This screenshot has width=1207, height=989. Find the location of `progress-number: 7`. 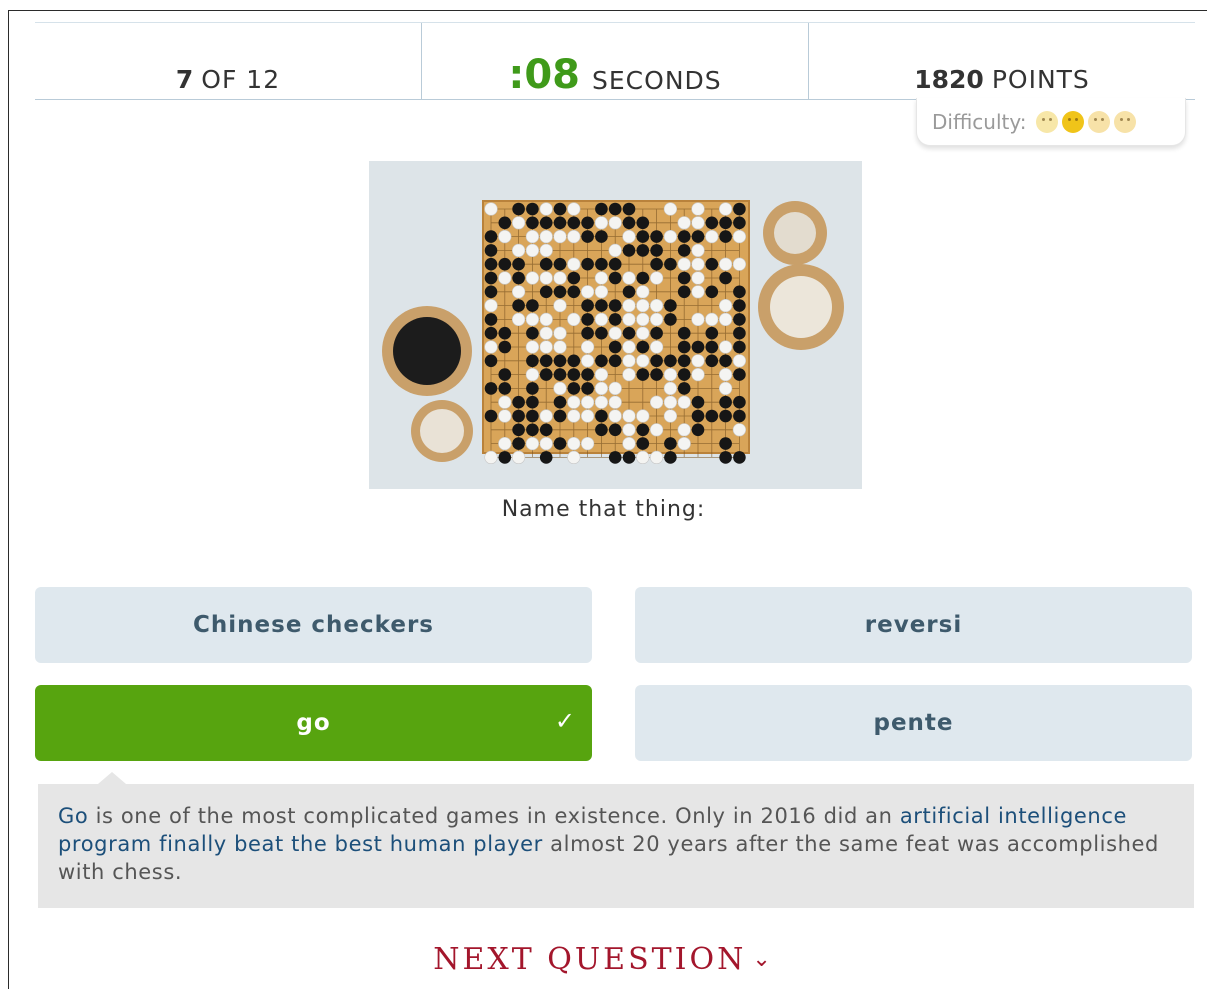

progress-number: 7 is located at coordinates (184, 79).